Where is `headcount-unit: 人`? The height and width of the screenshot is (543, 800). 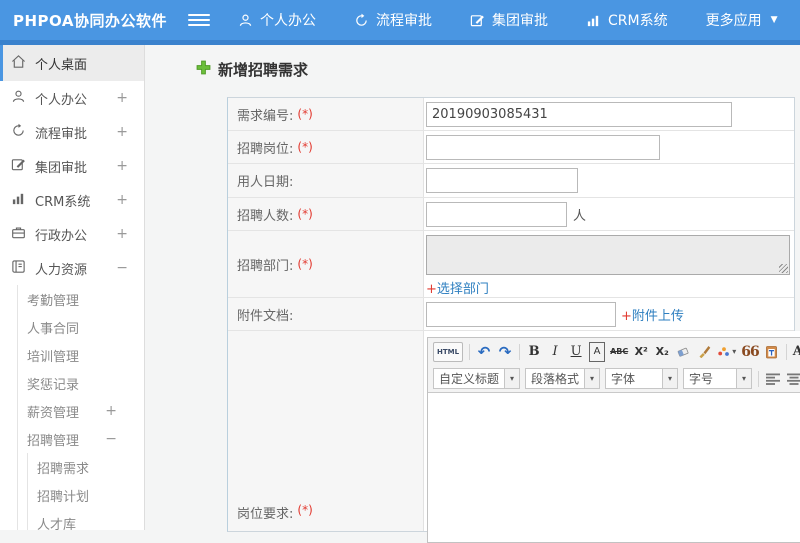 headcount-unit: 人 is located at coordinates (580, 216).